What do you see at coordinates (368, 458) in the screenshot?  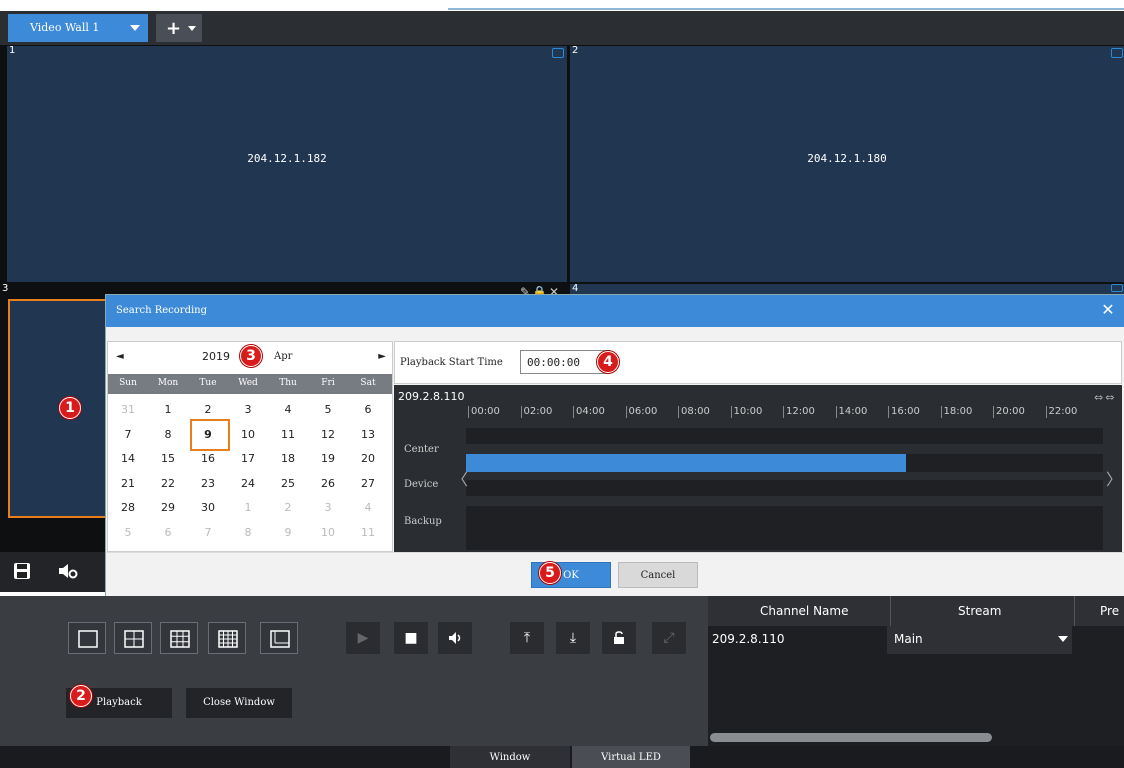 I see `calendar-day: 20` at bounding box center [368, 458].